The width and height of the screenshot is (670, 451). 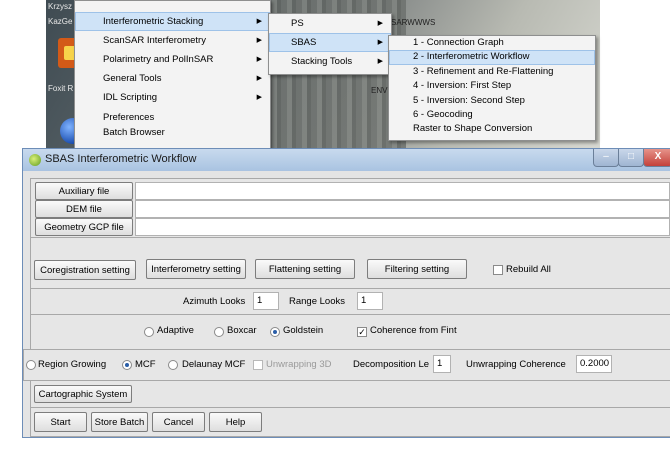 I want to click on geometry-gcp-file-button: Geometry GCP file, so click(x=84, y=227).